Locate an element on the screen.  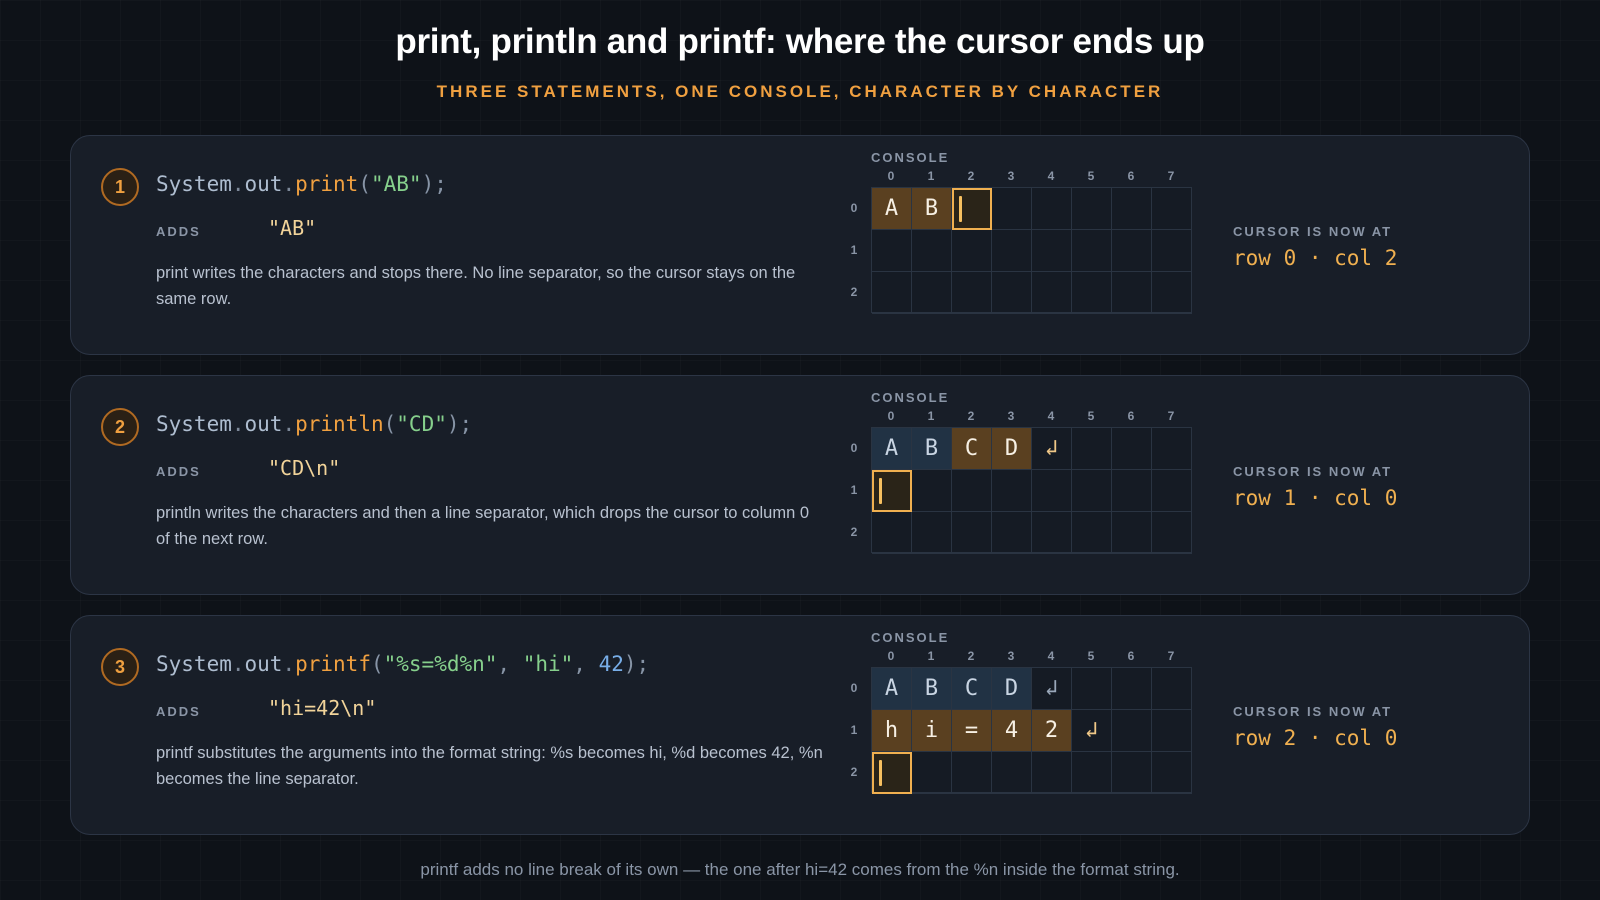
adds-label: ADDS is located at coordinates (178, 711).